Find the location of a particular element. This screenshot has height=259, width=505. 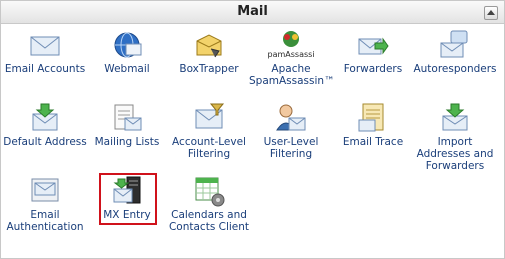

item-default-address: Default Address is located at coordinates (45, 137).